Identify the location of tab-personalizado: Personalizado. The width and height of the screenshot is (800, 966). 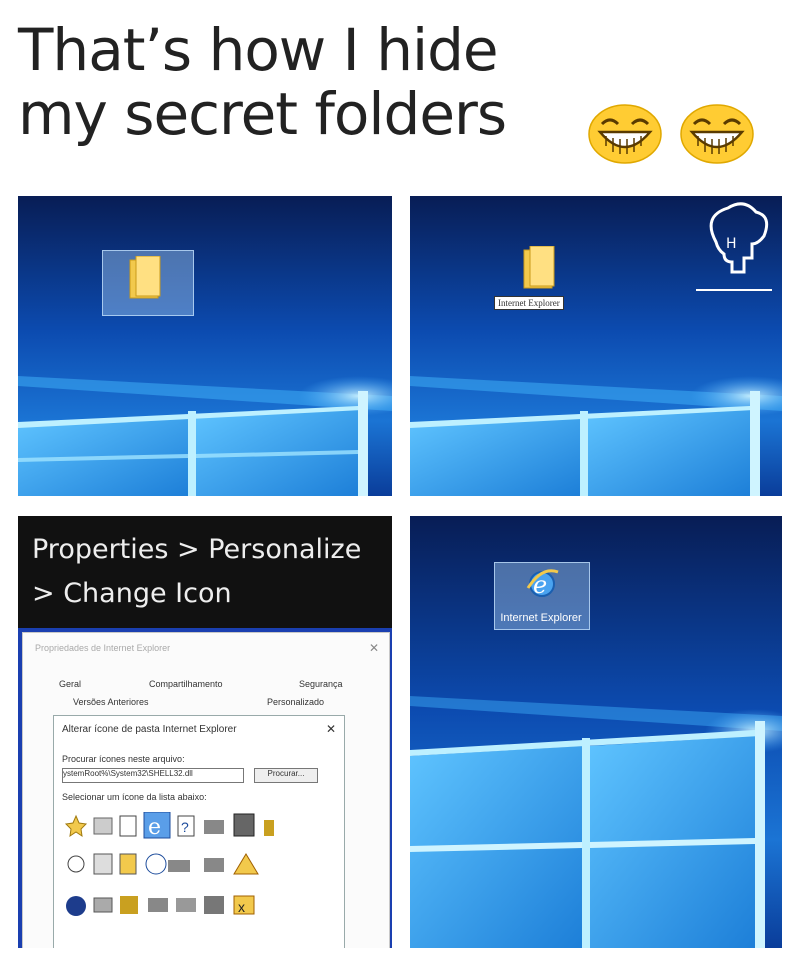
(295, 702).